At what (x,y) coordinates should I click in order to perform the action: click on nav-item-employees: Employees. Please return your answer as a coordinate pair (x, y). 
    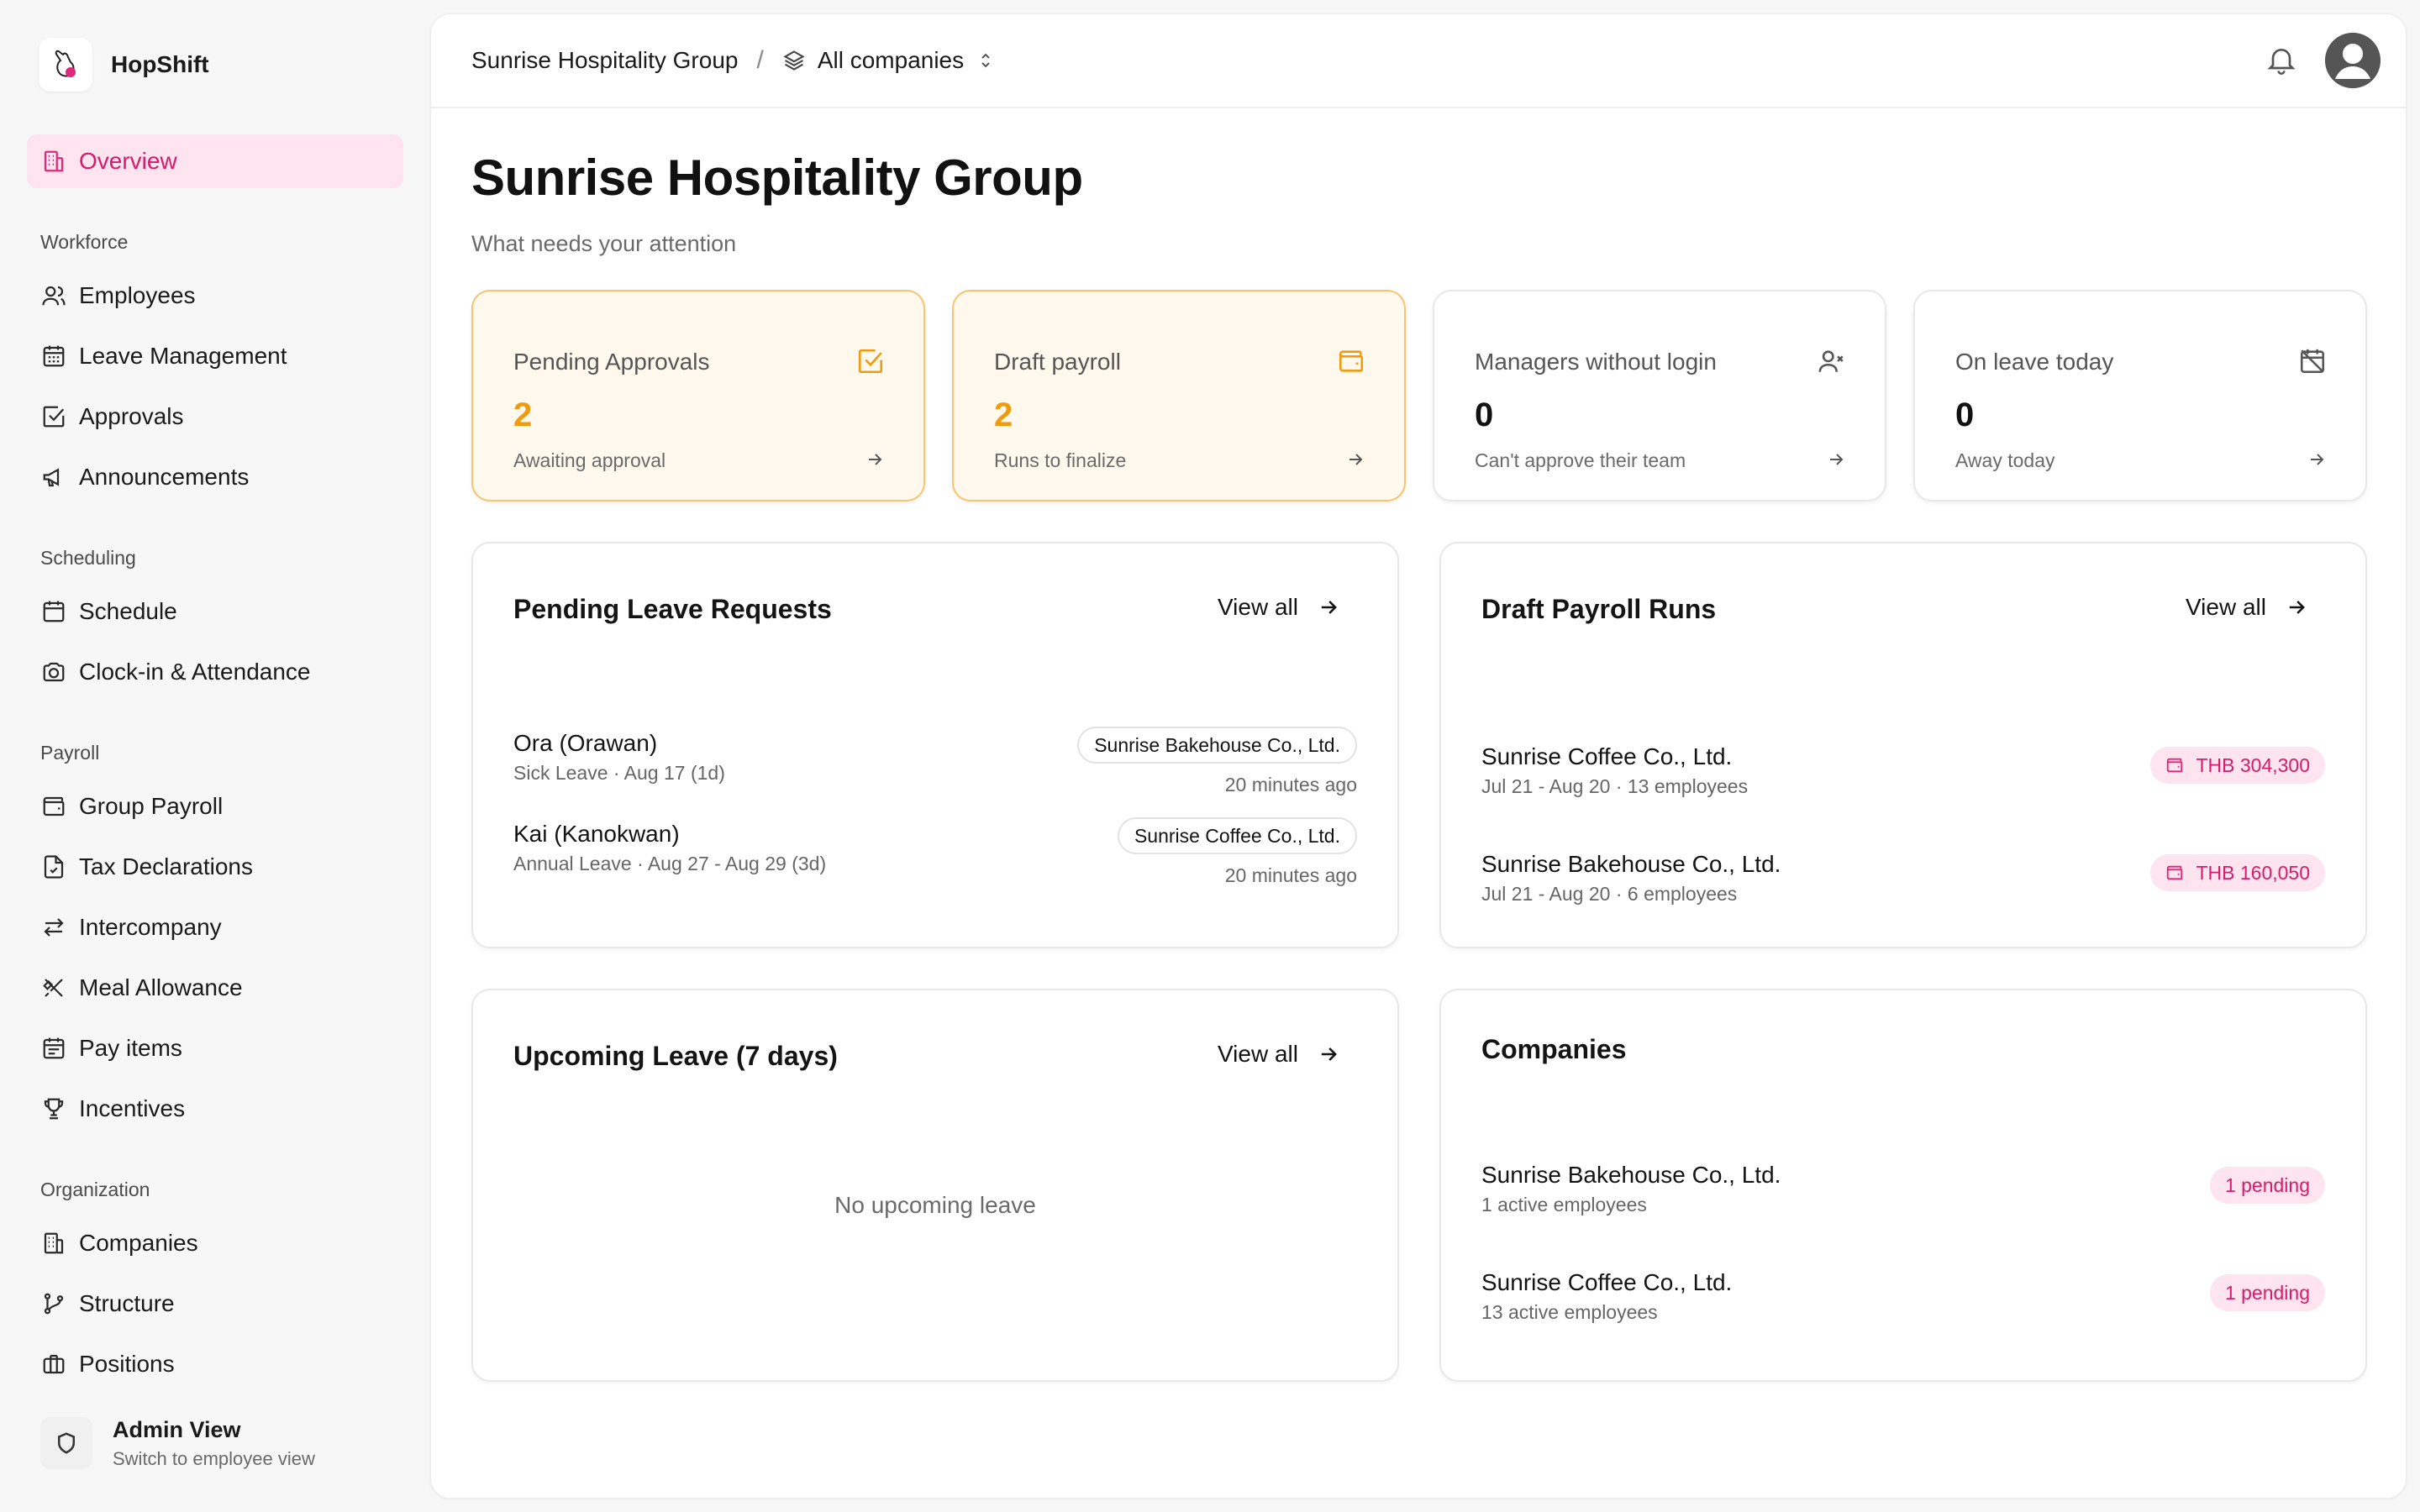
    Looking at the image, I should click on (215, 296).